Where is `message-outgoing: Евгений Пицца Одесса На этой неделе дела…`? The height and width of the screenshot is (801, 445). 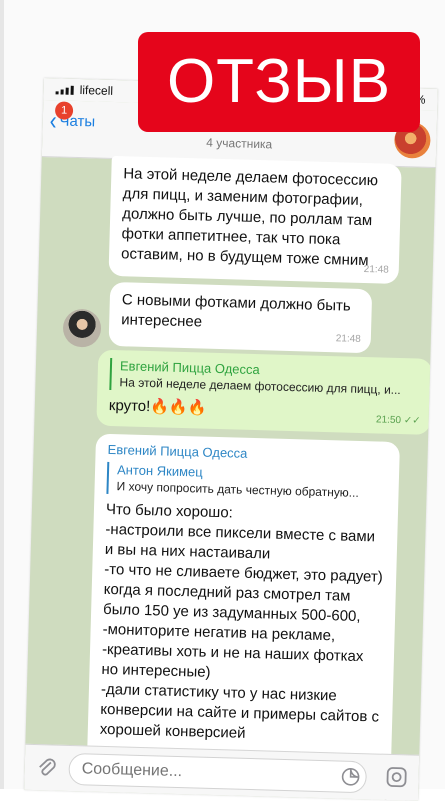 message-outgoing: Евгений Пицца Одесса На этой неделе дела… is located at coordinates (264, 392).